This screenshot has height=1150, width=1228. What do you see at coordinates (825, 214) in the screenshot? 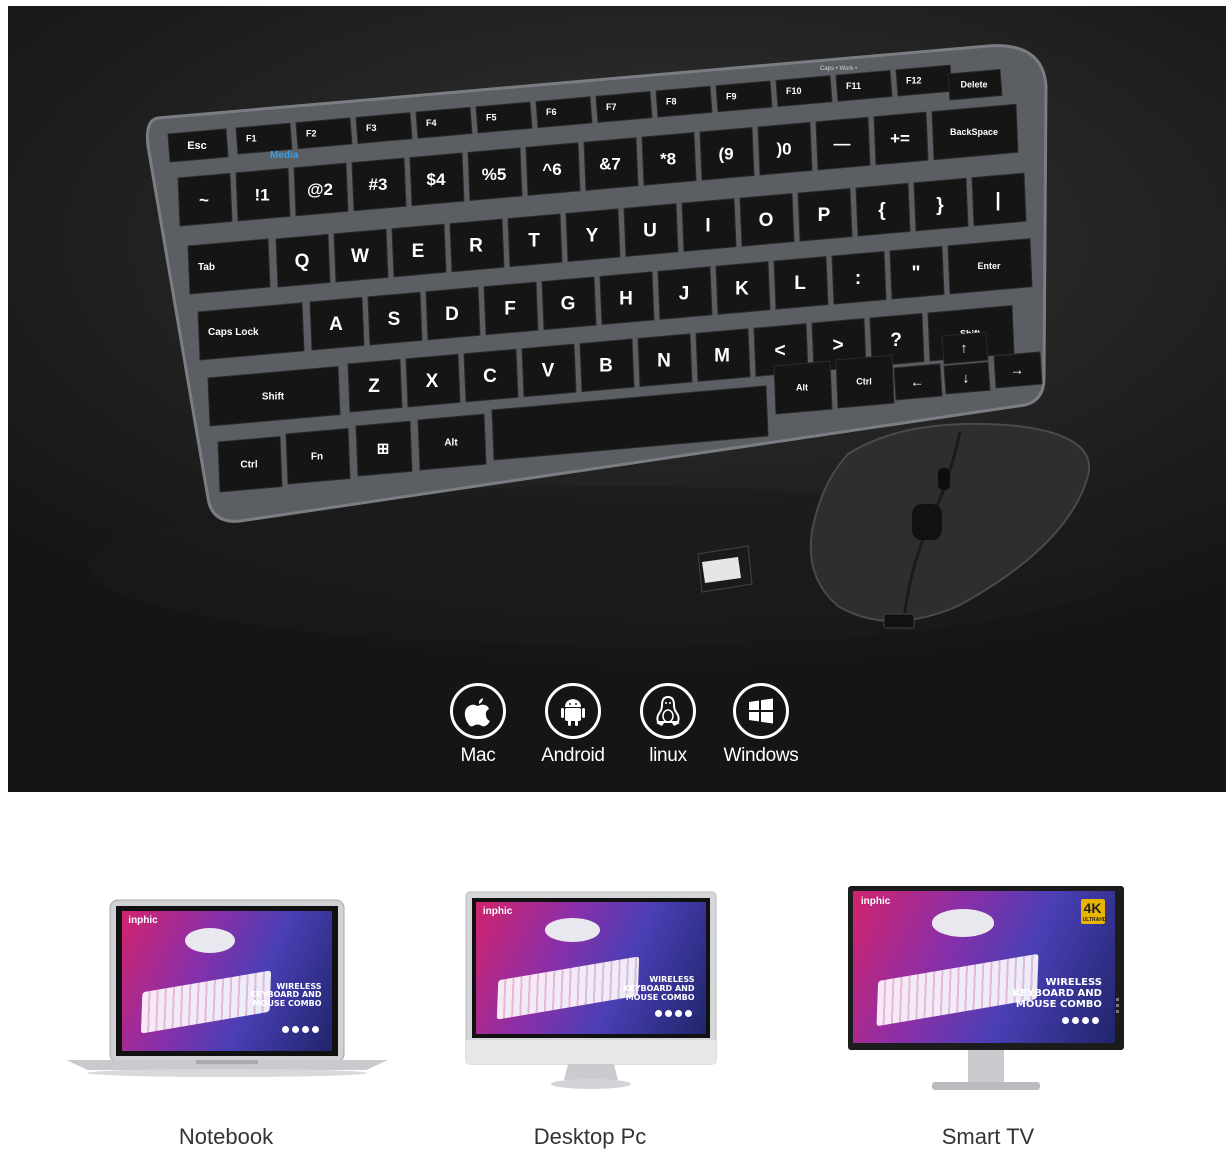
I see `keyboard-key: P` at bounding box center [825, 214].